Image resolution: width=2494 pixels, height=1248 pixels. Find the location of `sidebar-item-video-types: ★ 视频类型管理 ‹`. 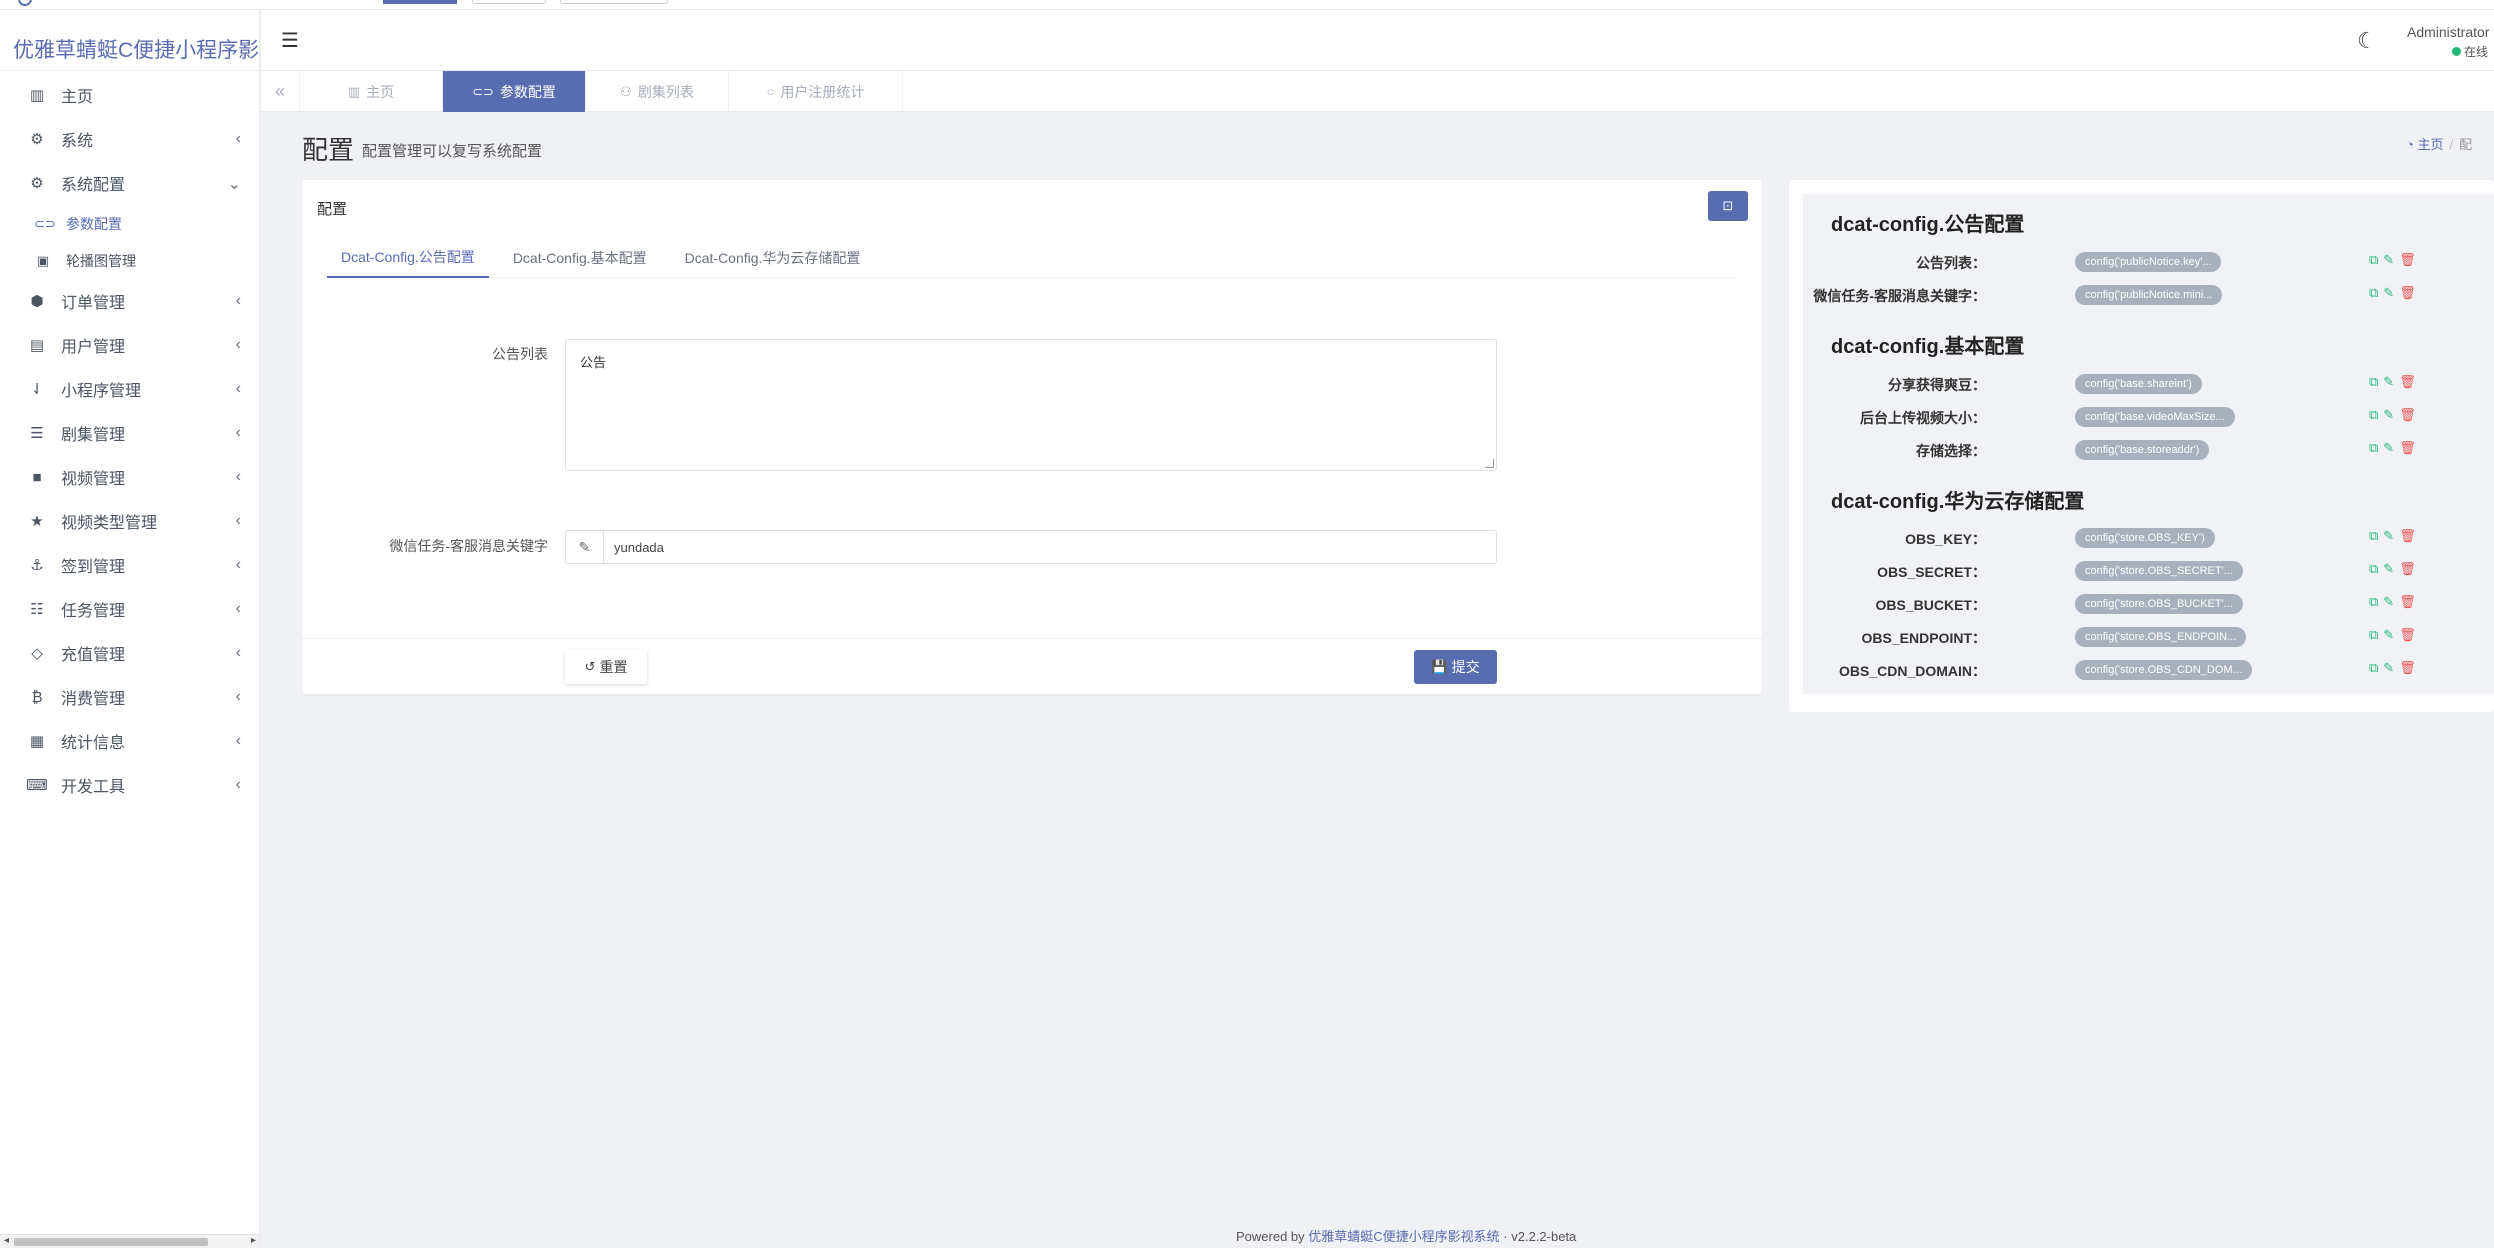

sidebar-item-video-types: ★ 视频类型管理 ‹ is located at coordinates (129, 521).